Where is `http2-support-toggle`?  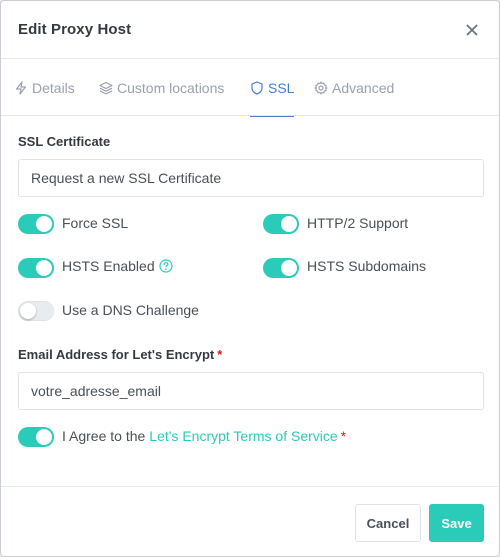
http2-support-toggle is located at coordinates (281, 224).